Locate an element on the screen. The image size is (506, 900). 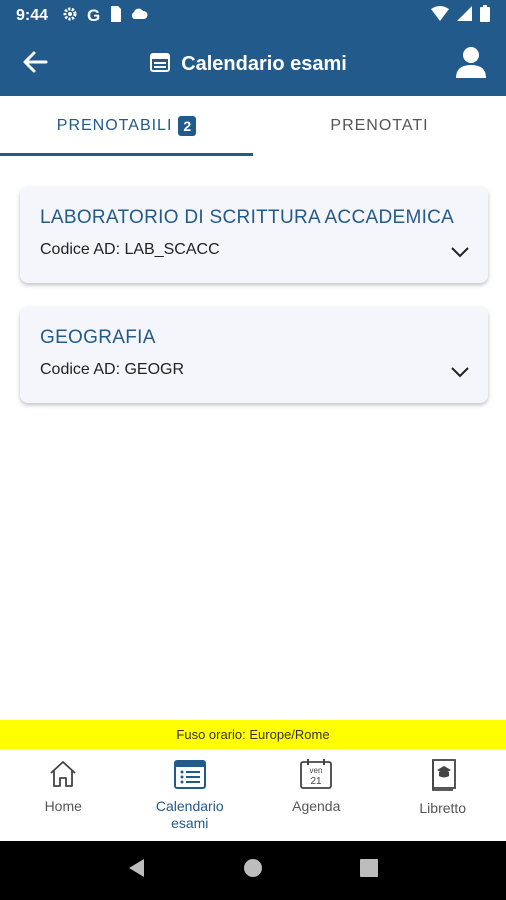
sim-card-icon is located at coordinates (115, 16).